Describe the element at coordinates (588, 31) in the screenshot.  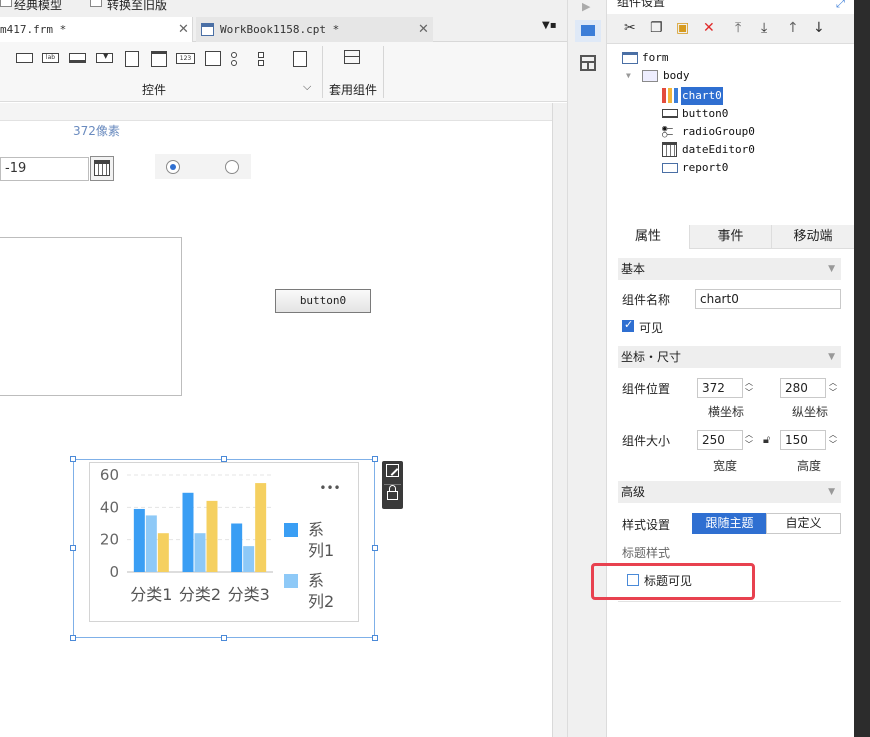
I see `component-settings-tab-icon` at that location.